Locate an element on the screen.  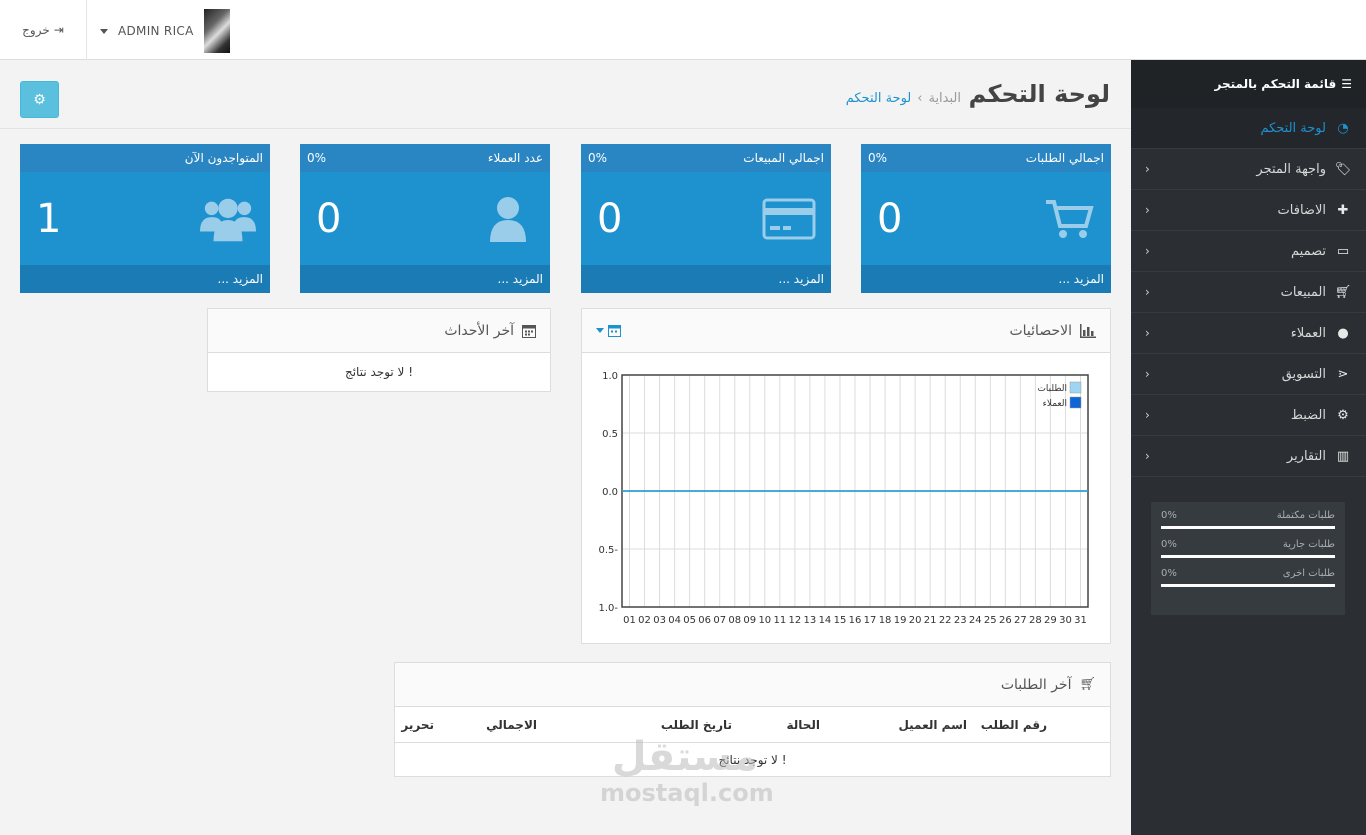
cart-icon: 🛒︎ is located at coordinates (1343, 292).